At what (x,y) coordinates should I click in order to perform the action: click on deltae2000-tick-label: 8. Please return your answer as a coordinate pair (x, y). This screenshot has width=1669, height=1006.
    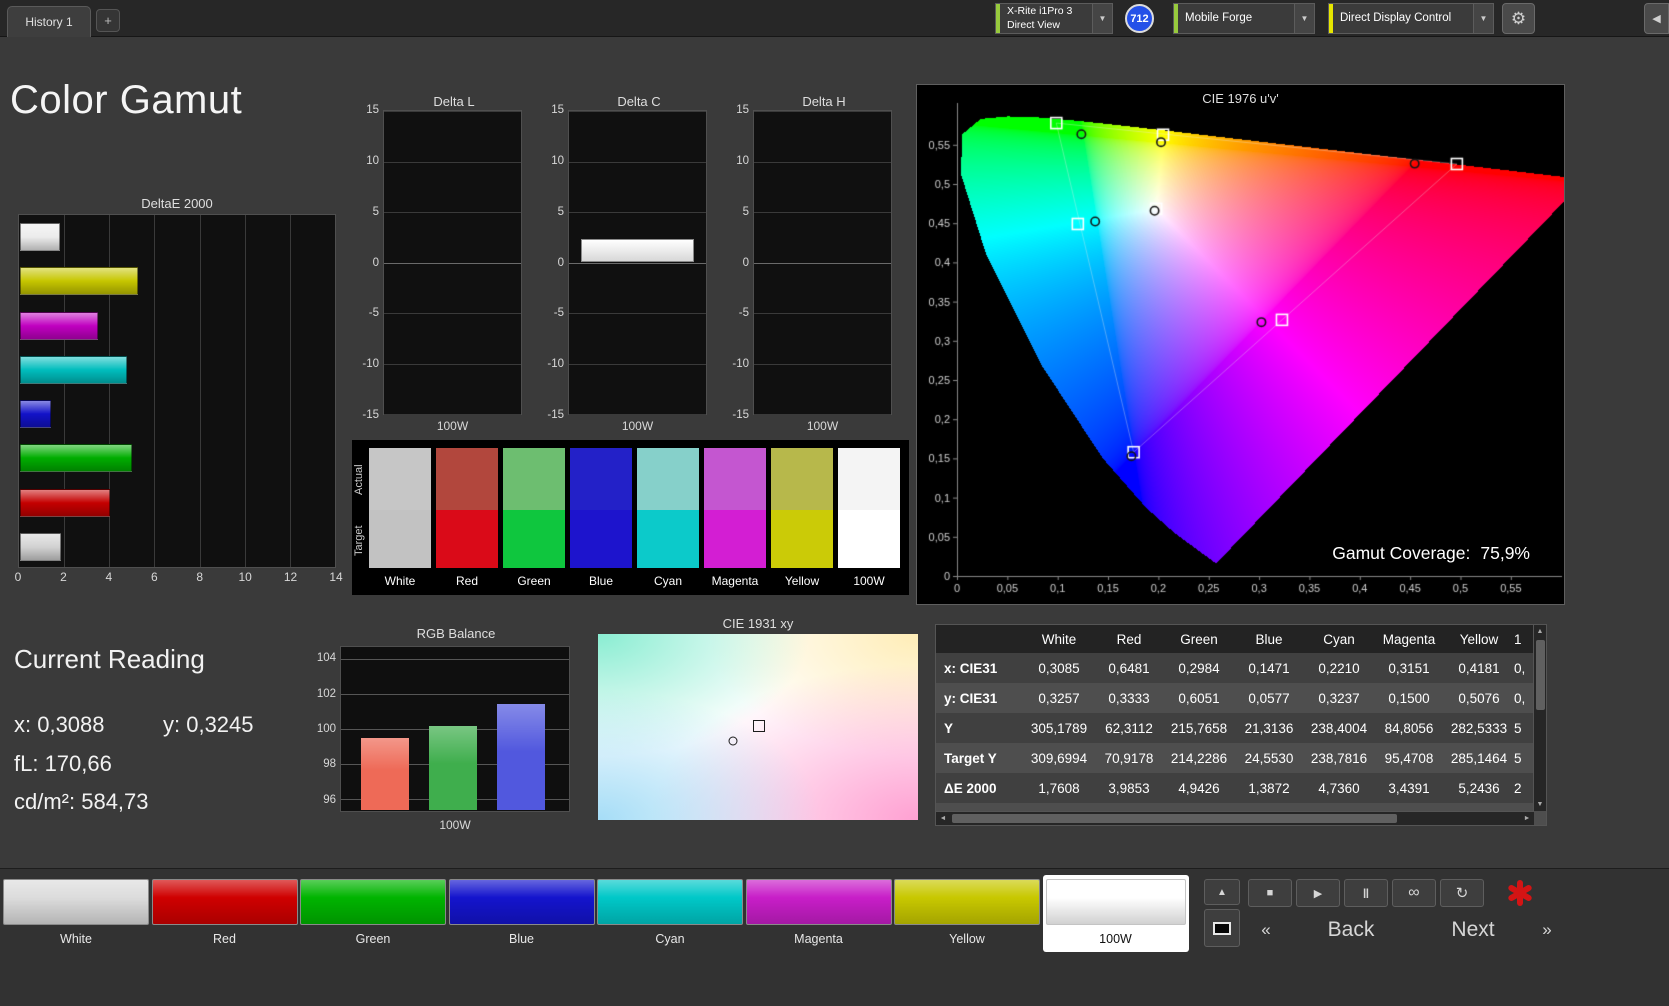
    Looking at the image, I should click on (200, 577).